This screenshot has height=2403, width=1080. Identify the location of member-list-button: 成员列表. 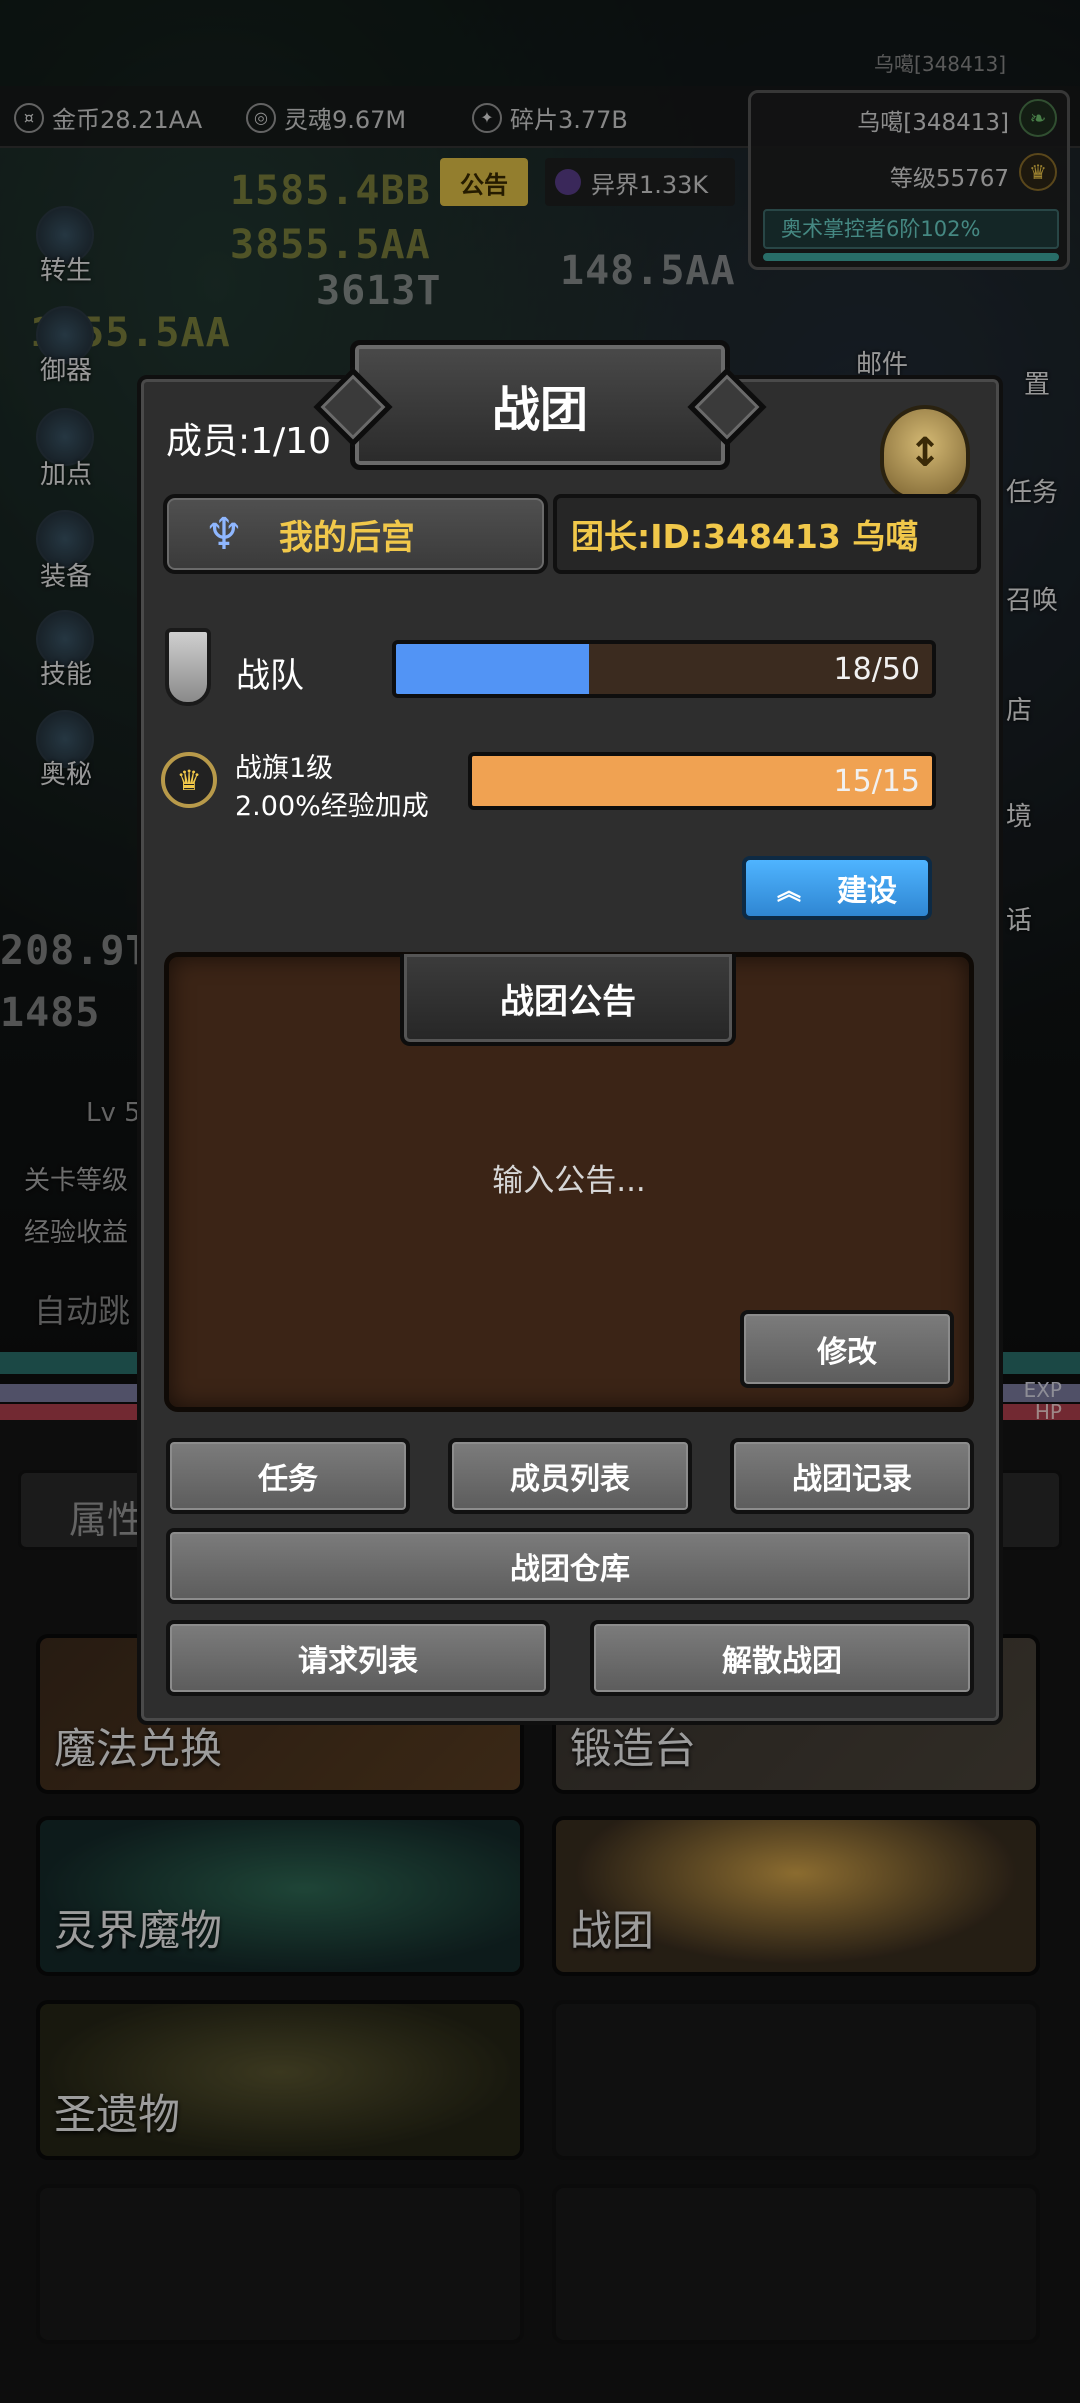
(570, 1476).